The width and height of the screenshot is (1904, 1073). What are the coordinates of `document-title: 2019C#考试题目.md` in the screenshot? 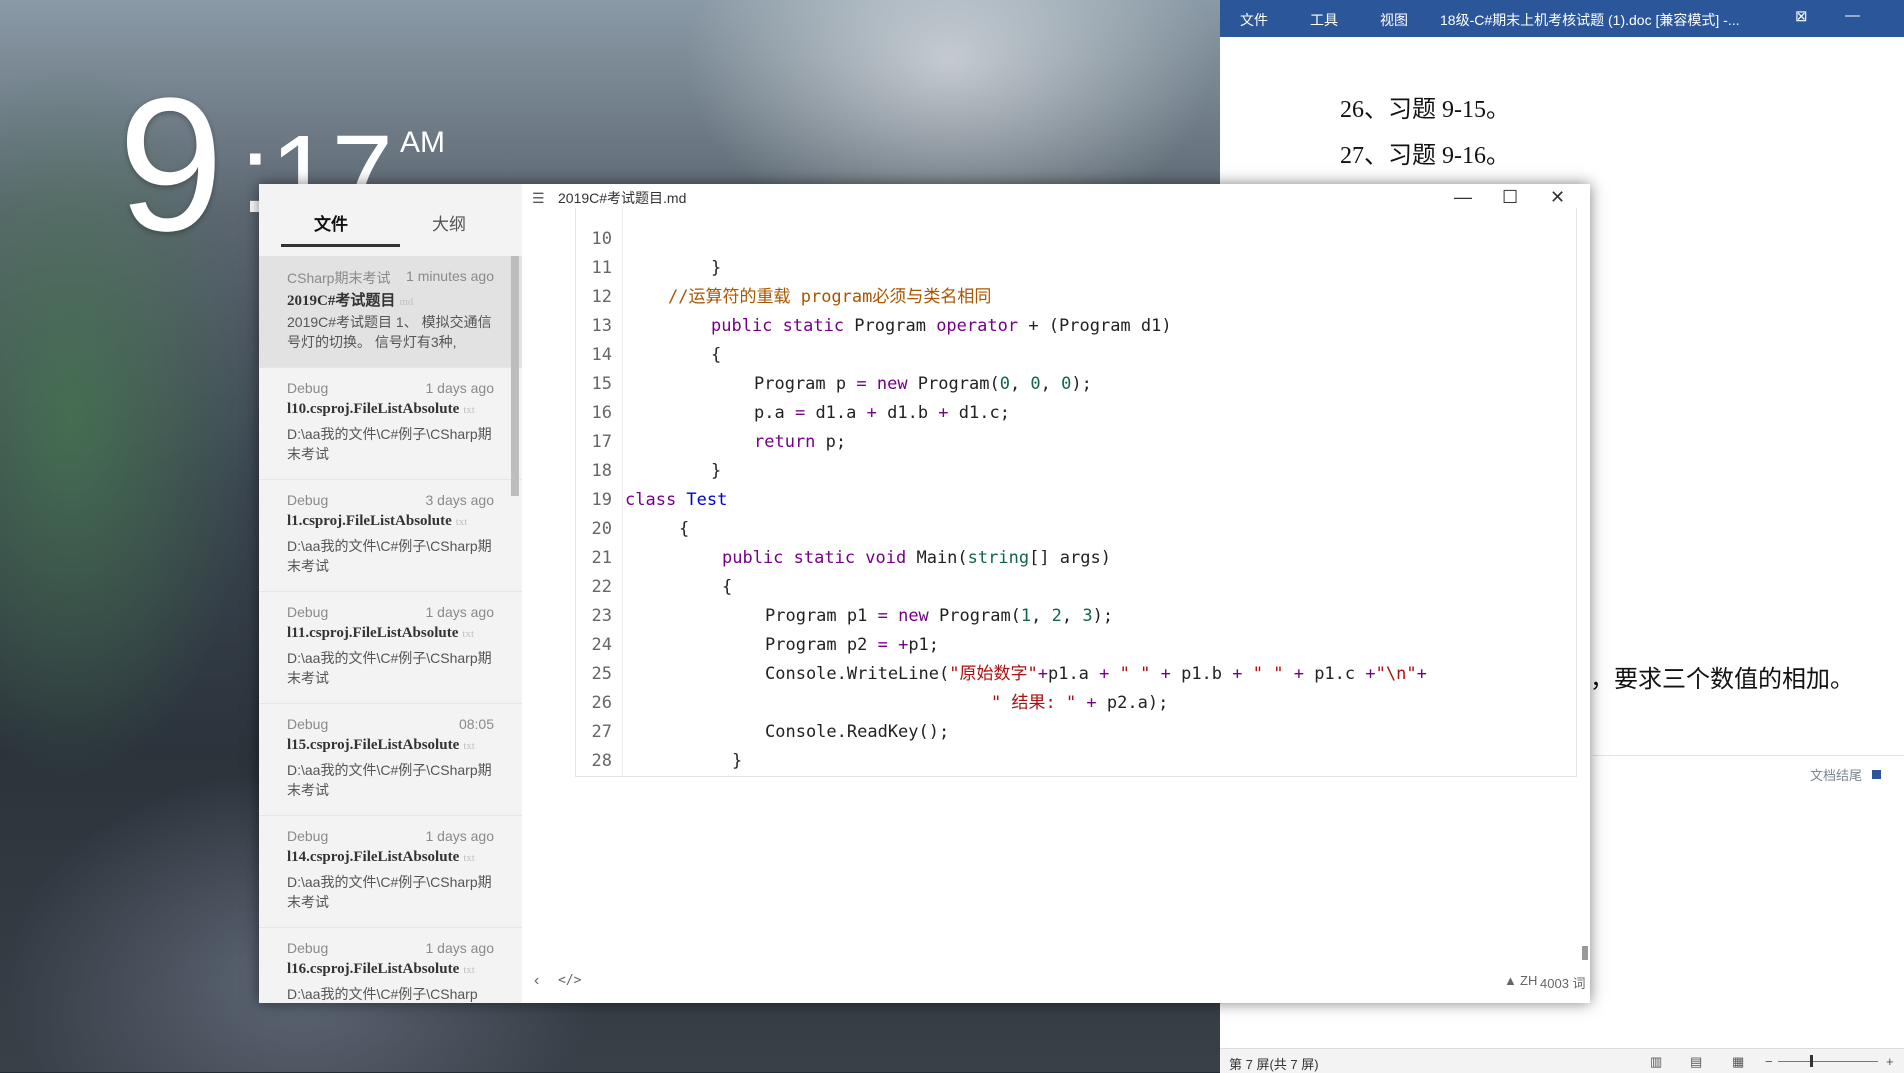 It's located at (622, 198).